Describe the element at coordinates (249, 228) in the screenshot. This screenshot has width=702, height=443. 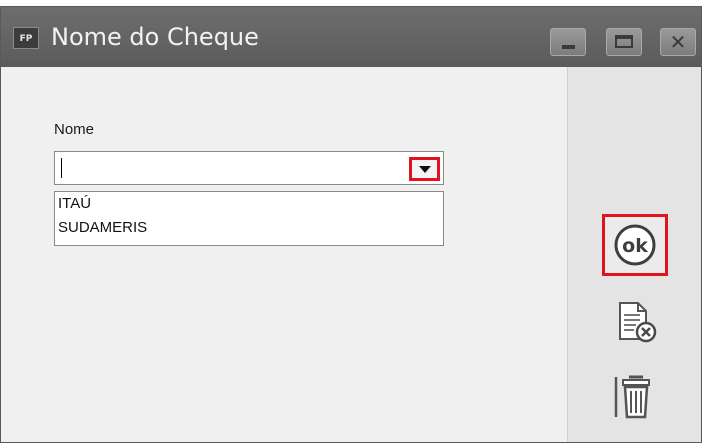
I see `list-item-sudameris: SUDAMERIS` at that location.